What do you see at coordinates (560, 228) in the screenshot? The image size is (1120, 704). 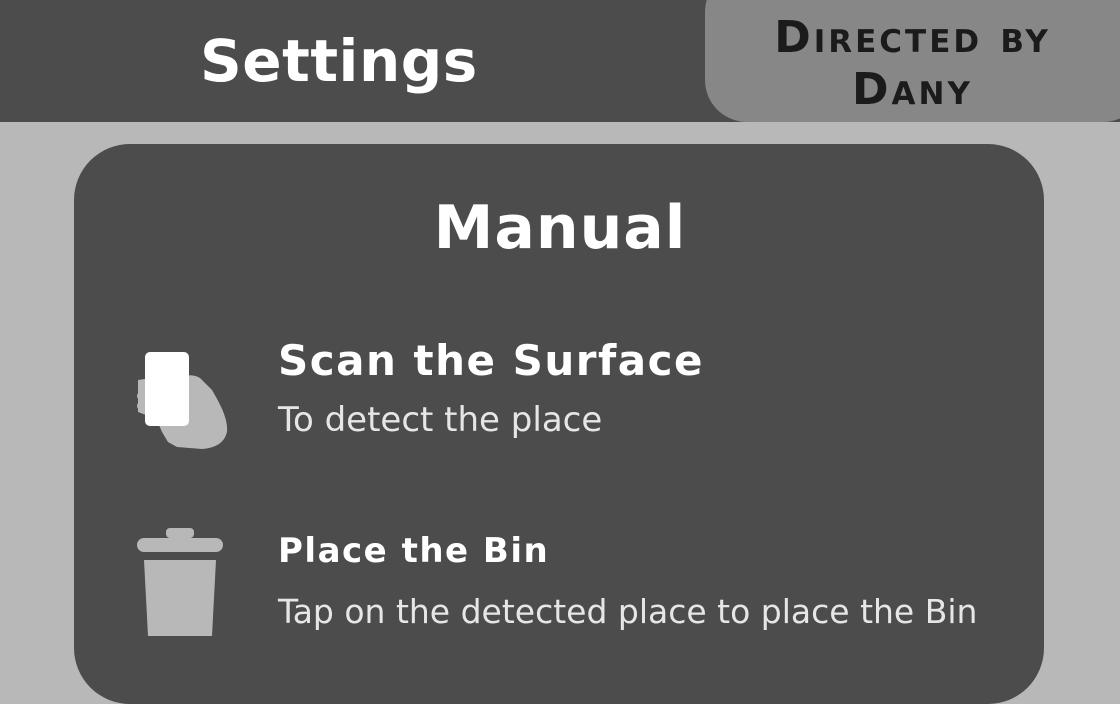 I see `manual-title: Manual` at bounding box center [560, 228].